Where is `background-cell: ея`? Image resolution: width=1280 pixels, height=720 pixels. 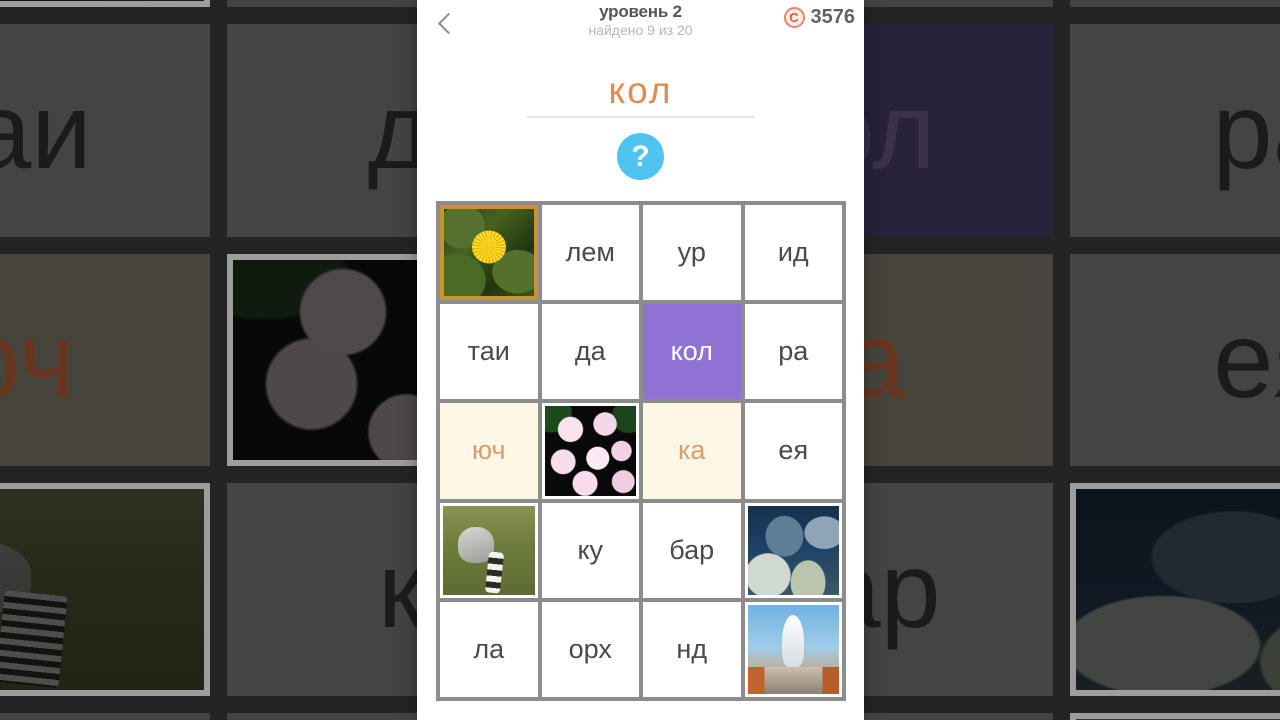 background-cell: ея is located at coordinates (1175, 360).